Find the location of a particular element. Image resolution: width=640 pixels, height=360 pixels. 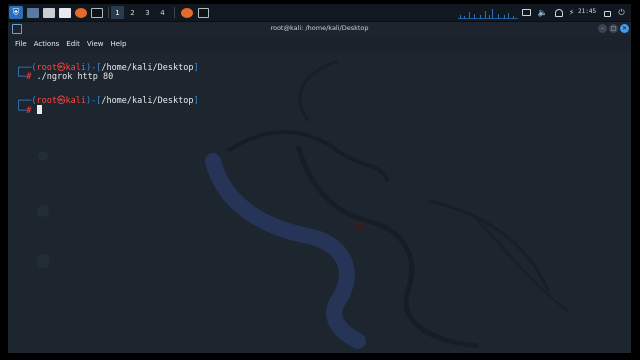

clock: 21:45 is located at coordinates (587, 11).